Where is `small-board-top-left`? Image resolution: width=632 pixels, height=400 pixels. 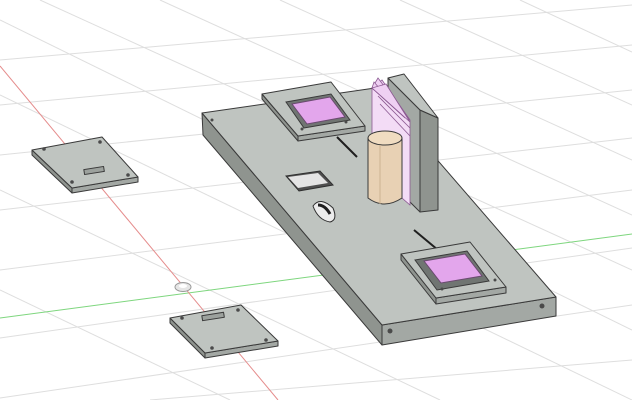 small-board-top-left is located at coordinates (85, 165).